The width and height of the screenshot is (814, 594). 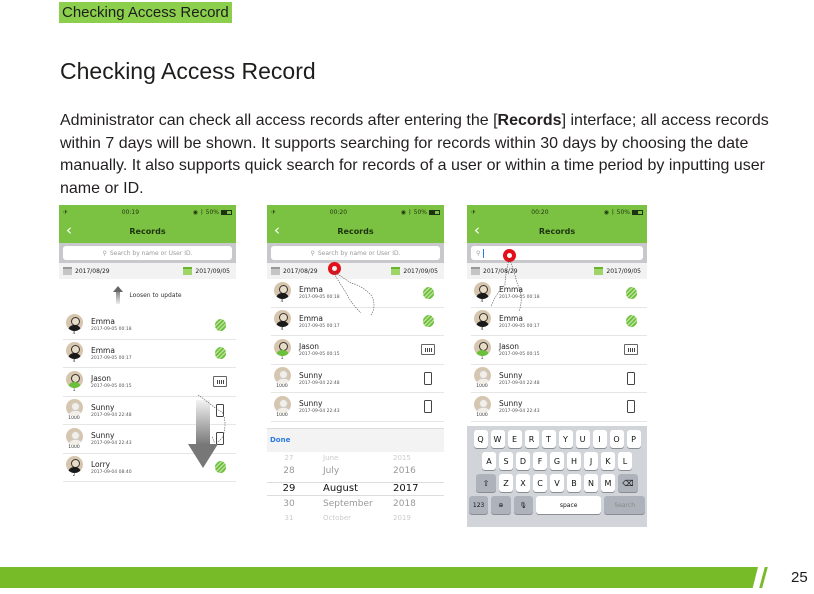 I want to click on picker-year: 2019, so click(x=402, y=518).